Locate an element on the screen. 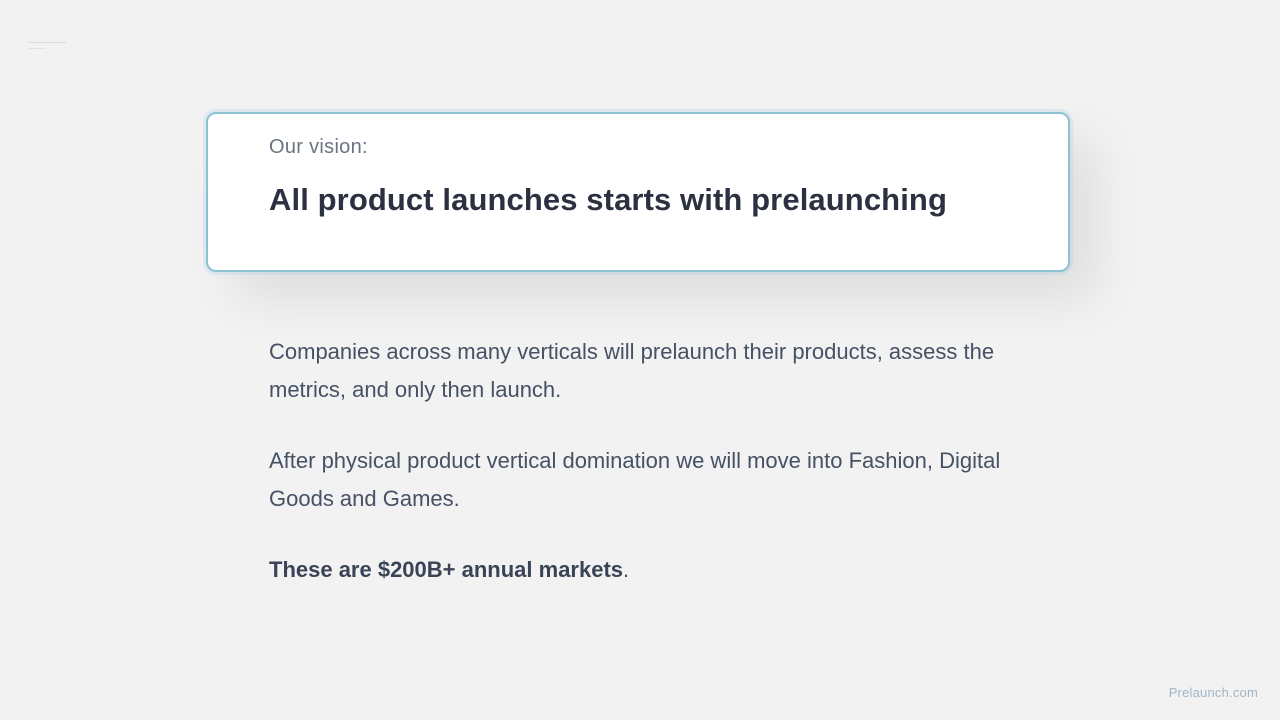 The image size is (1280, 720). corner-decoration is located at coordinates (48, 47).